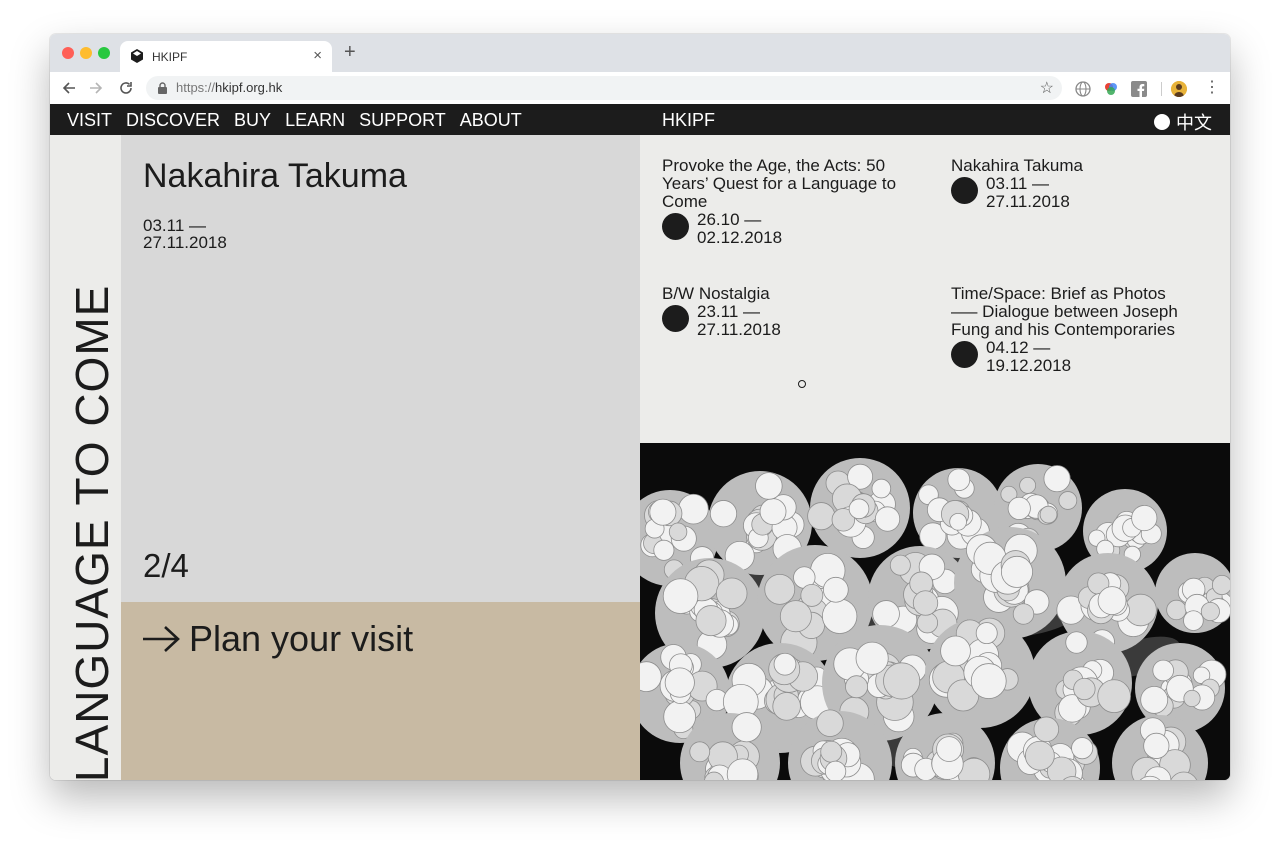  I want to click on exhibition-title: B/W Nostalgia, so click(716, 293).